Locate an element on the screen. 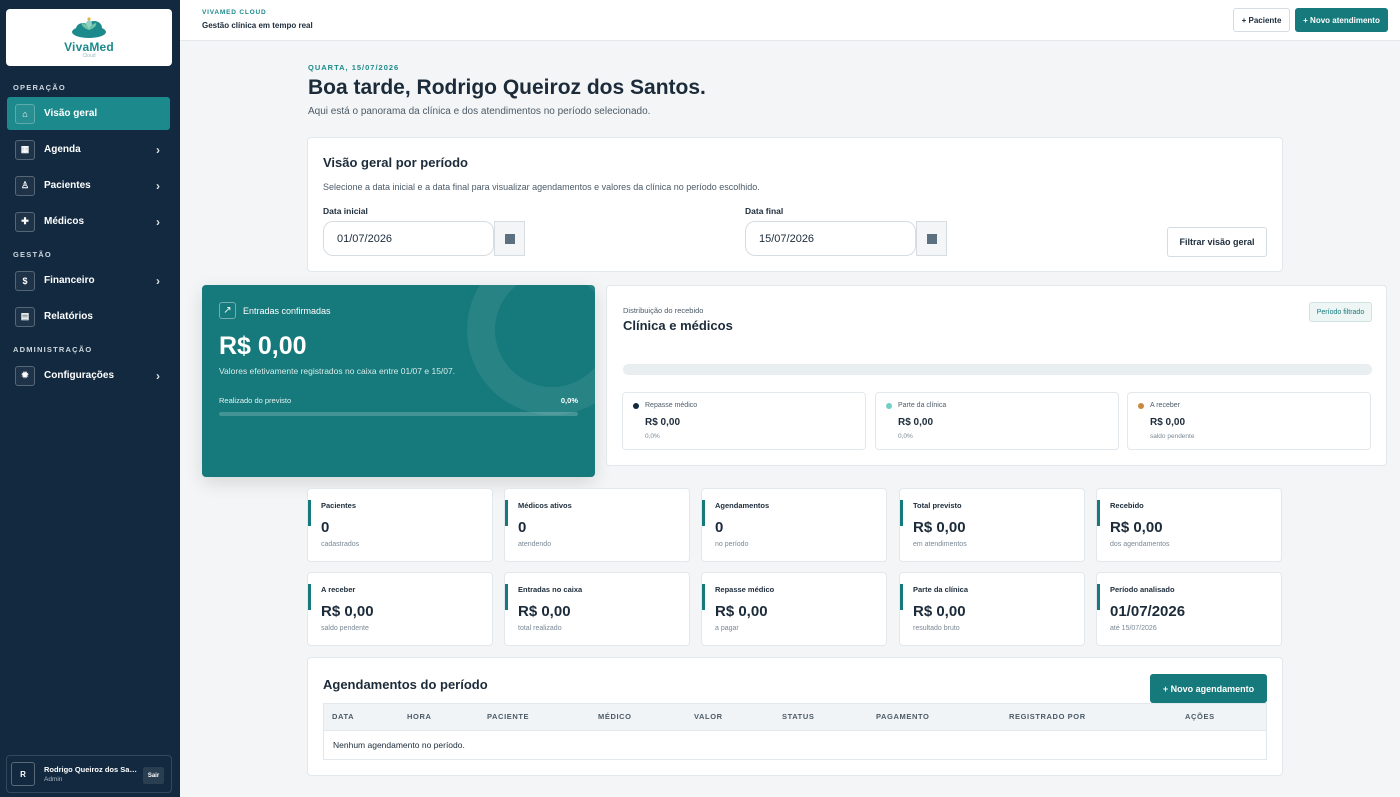 This screenshot has width=1400, height=797. start-date-label: Data inicial is located at coordinates (345, 211).